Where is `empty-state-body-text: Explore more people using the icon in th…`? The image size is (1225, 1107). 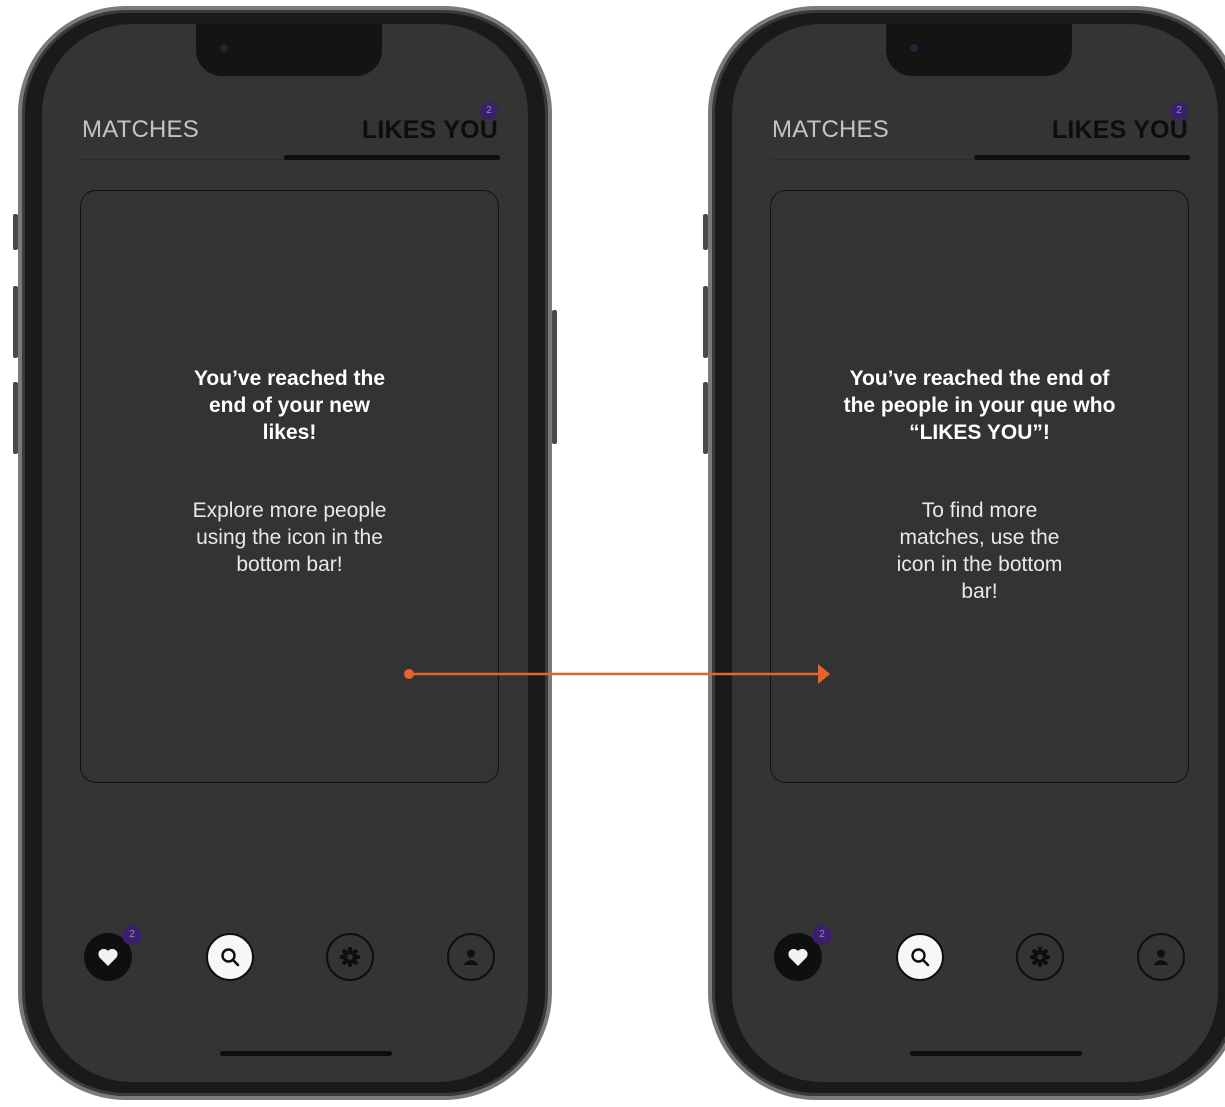
empty-state-body-text: Explore more people using the icon in th… is located at coordinates (289, 537).